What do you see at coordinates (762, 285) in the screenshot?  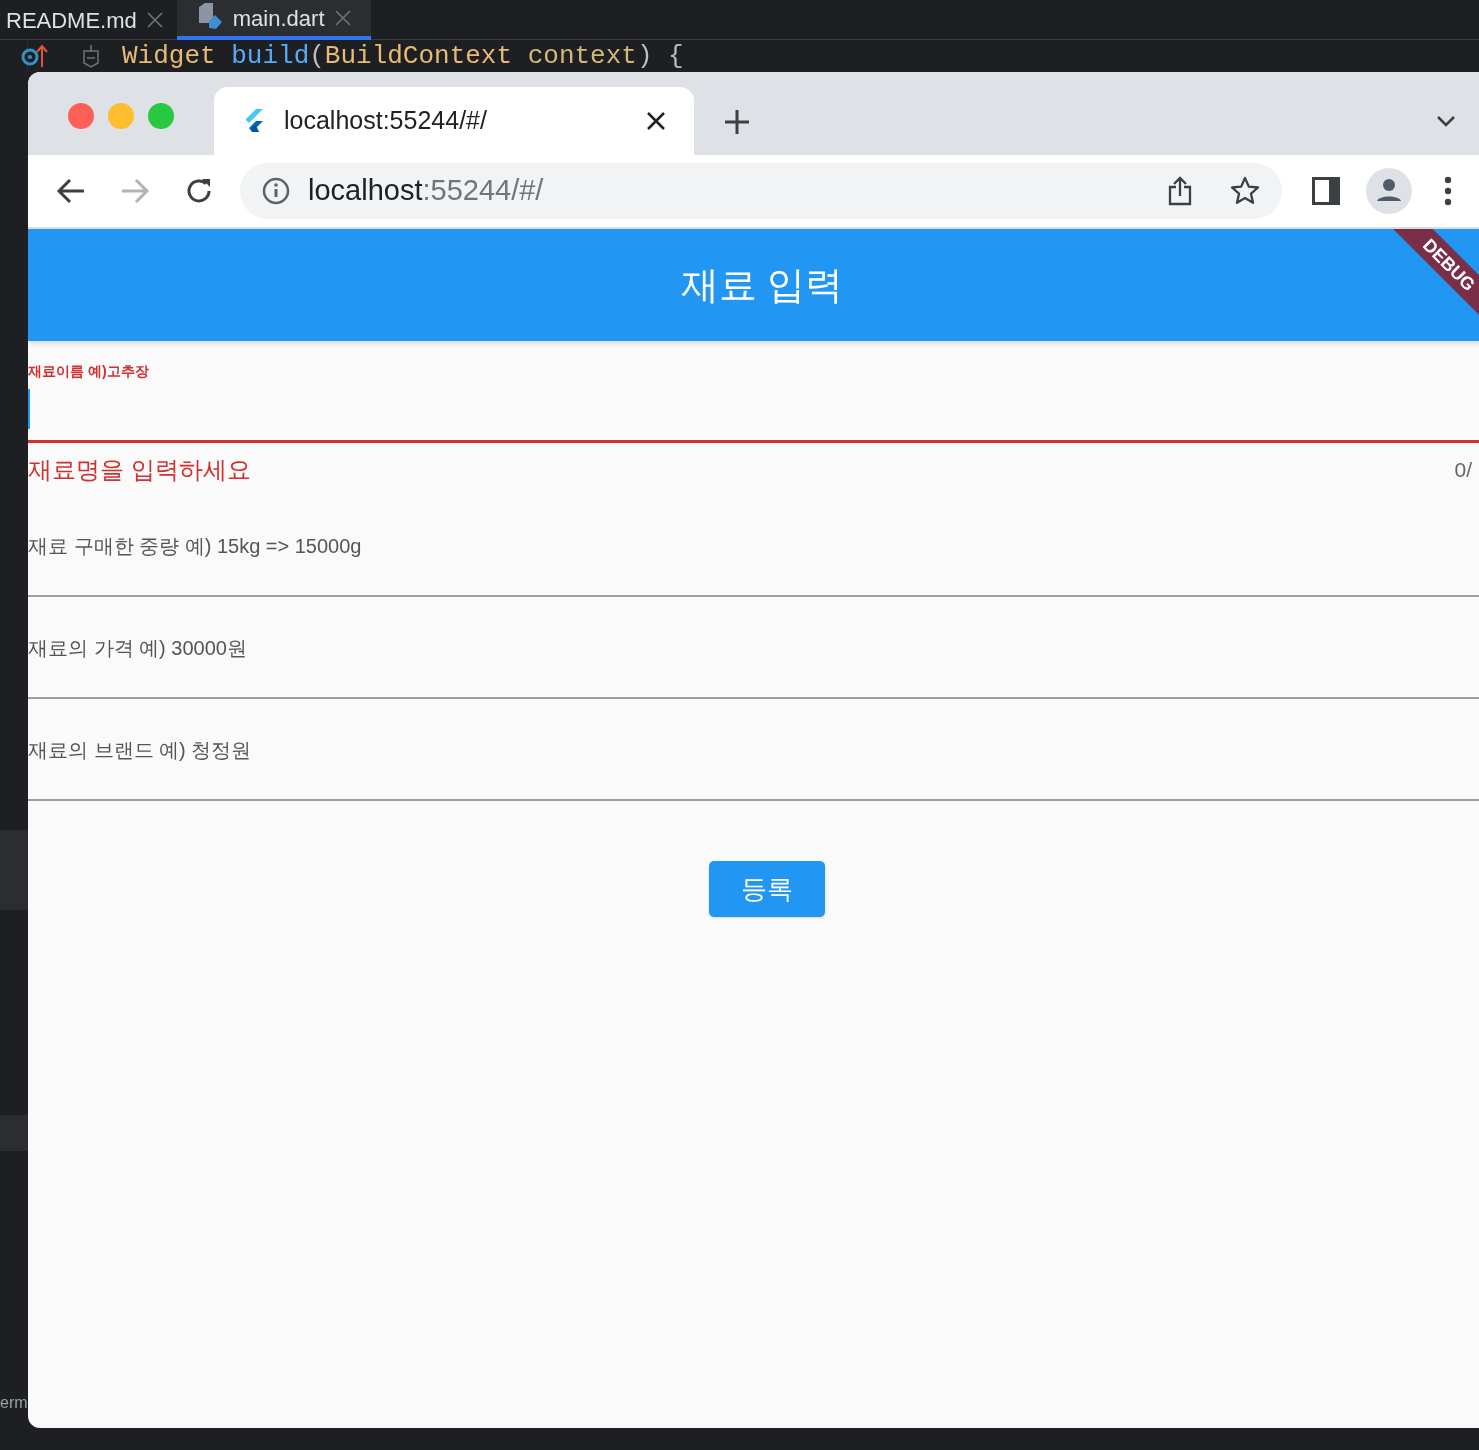 I see `app-title: 재료 입력` at bounding box center [762, 285].